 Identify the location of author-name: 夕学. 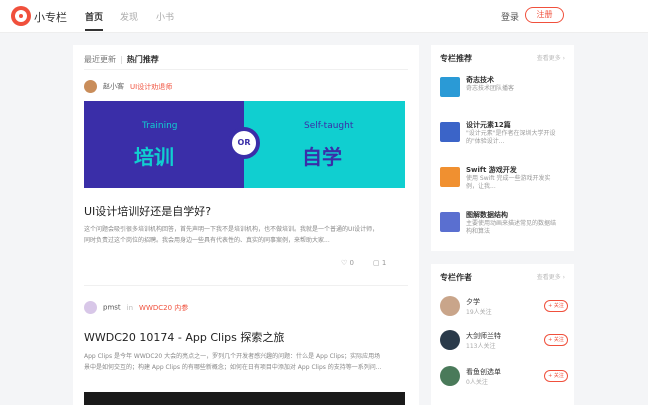
(473, 302).